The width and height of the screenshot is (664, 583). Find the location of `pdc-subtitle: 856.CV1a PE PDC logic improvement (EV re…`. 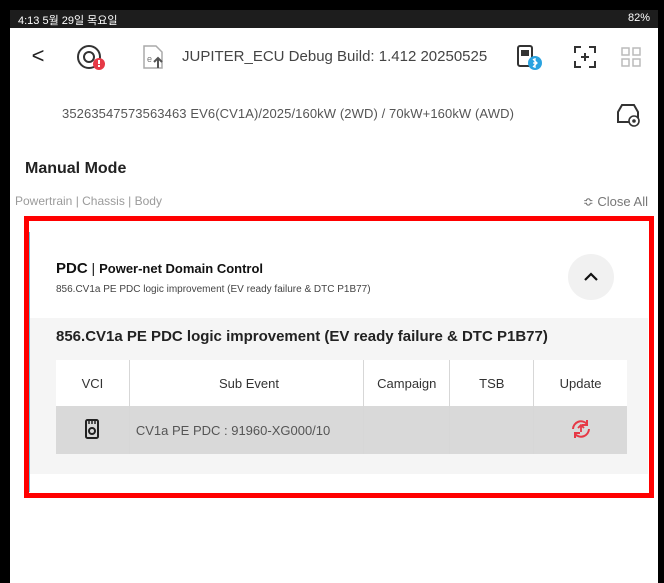

pdc-subtitle: 856.CV1a PE PDC logic improvement (EV re… is located at coordinates (213, 289).